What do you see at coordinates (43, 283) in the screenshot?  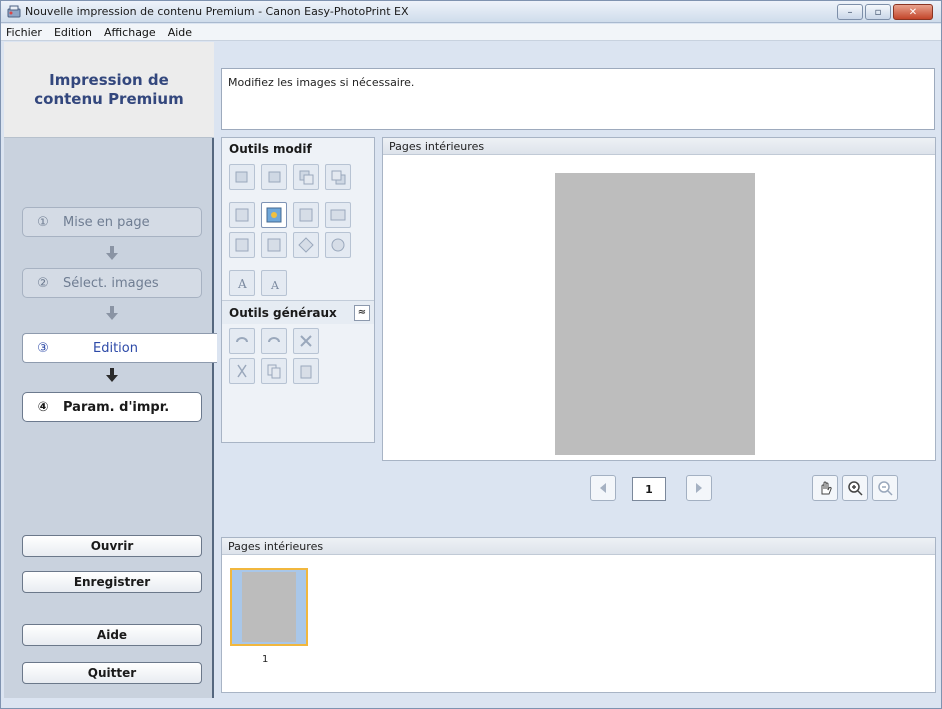 I see `step-number: ②` at bounding box center [43, 283].